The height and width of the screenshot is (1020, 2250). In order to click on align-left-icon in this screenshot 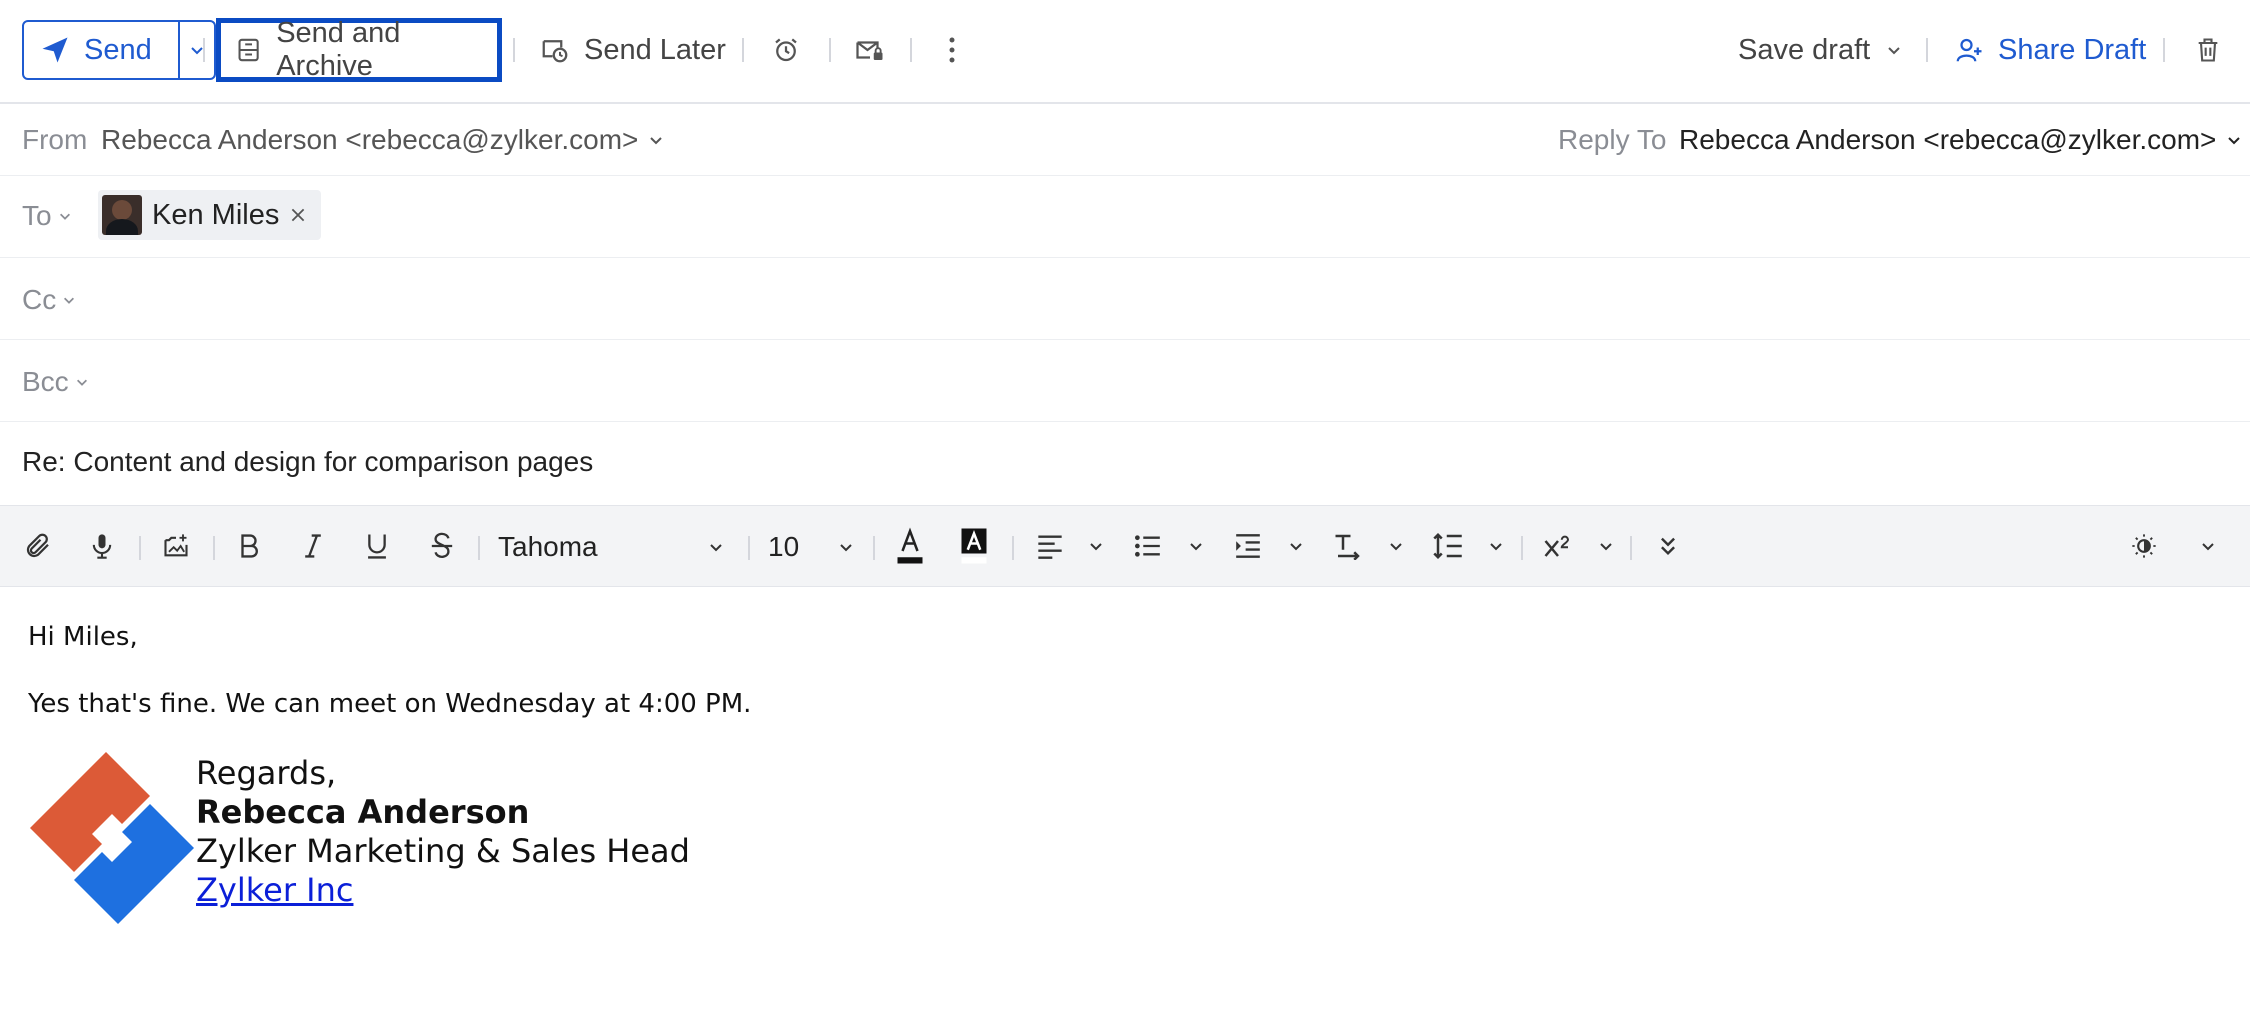, I will do `click(1050, 547)`.